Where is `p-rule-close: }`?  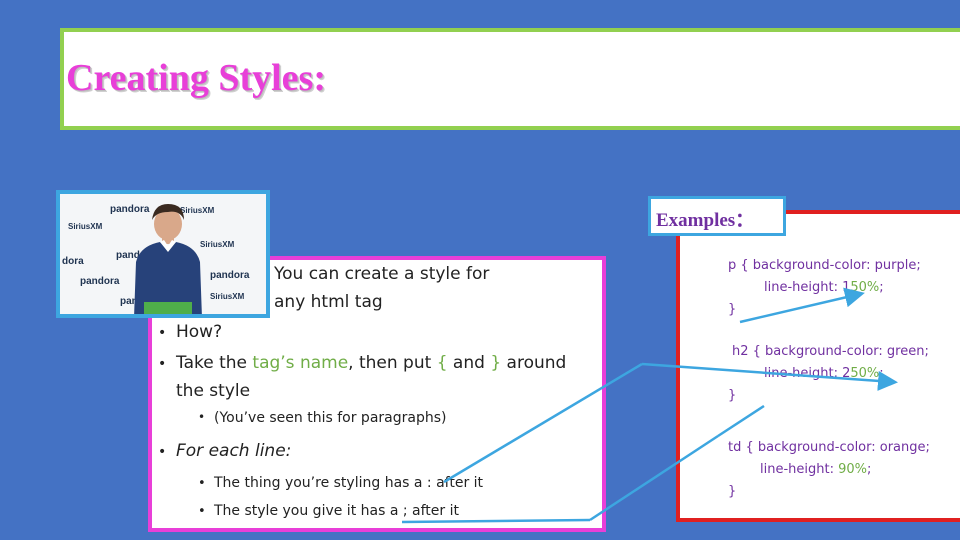
p-rule-close: } is located at coordinates (732, 309).